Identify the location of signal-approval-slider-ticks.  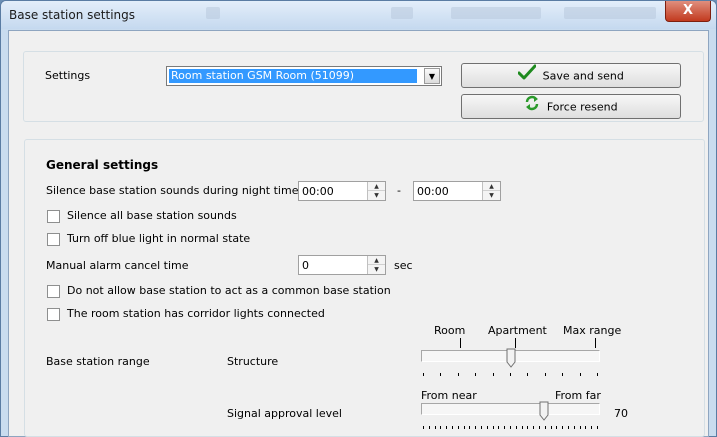
(510, 428).